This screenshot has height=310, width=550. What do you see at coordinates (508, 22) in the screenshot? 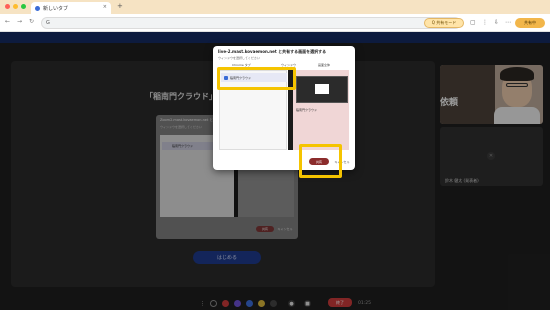
I see `more-icon: ⋯` at bounding box center [508, 22].